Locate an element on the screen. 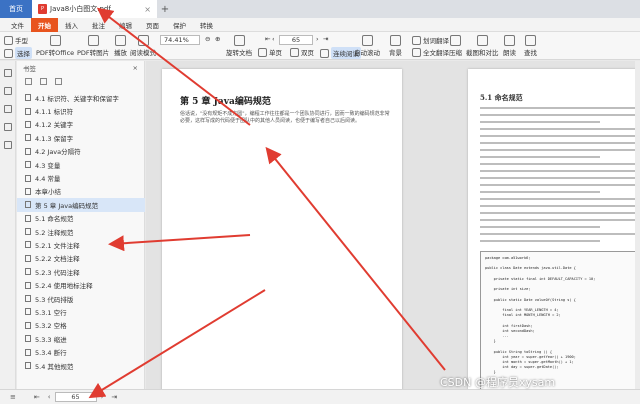 This screenshot has width=640, height=404. first-page-icon: ⇤ is located at coordinates (267, 39).